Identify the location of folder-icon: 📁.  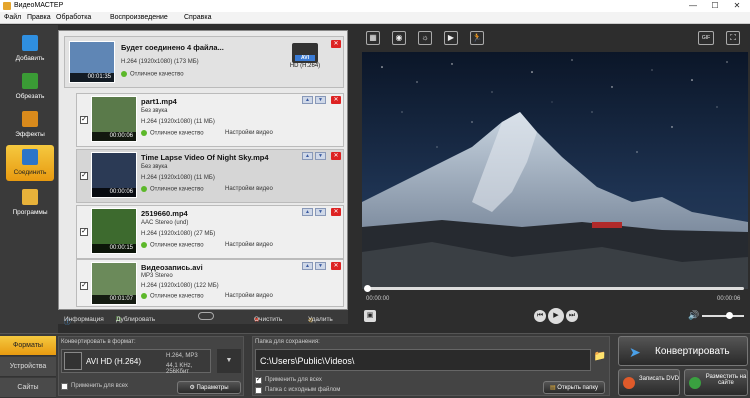
(600, 359).